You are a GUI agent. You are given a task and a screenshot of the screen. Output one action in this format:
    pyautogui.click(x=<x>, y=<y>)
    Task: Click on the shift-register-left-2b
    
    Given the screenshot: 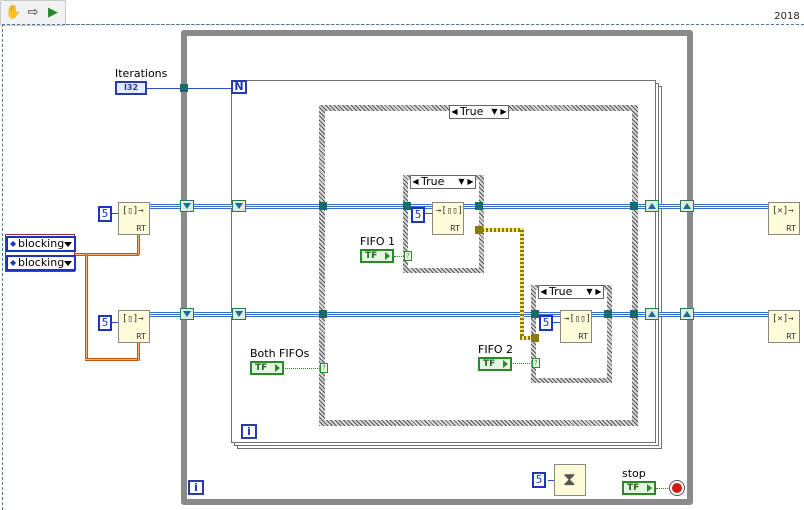 What is the action you would take?
    pyautogui.click(x=239, y=314)
    